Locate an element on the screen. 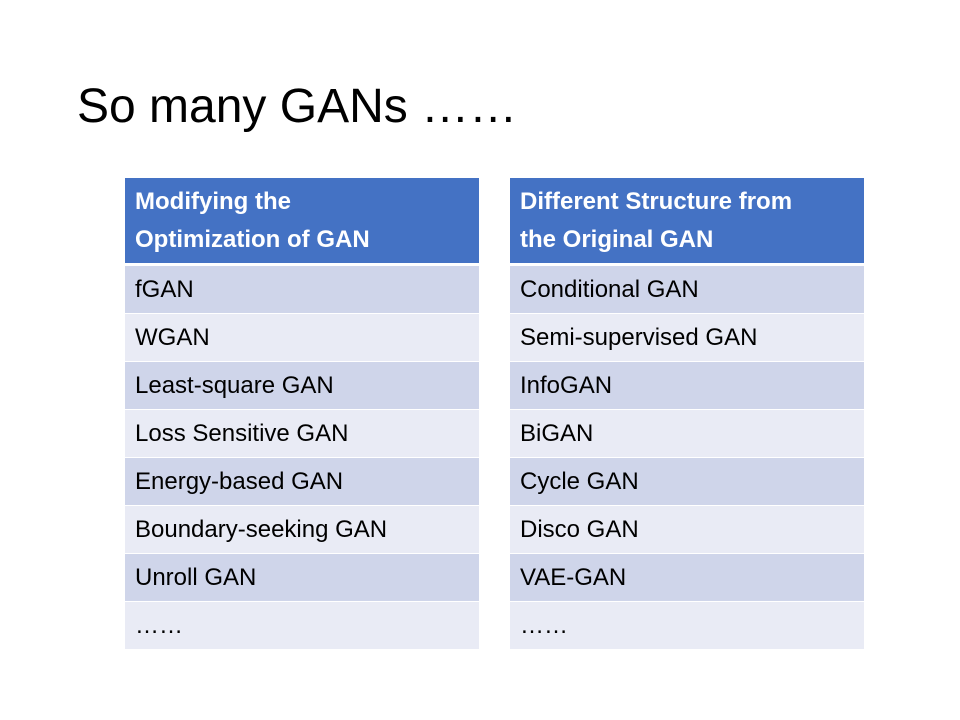 Image resolution: width=960 pixels, height=720 pixels. table-cell: Boundary-seeking GAN is located at coordinates (302, 530).